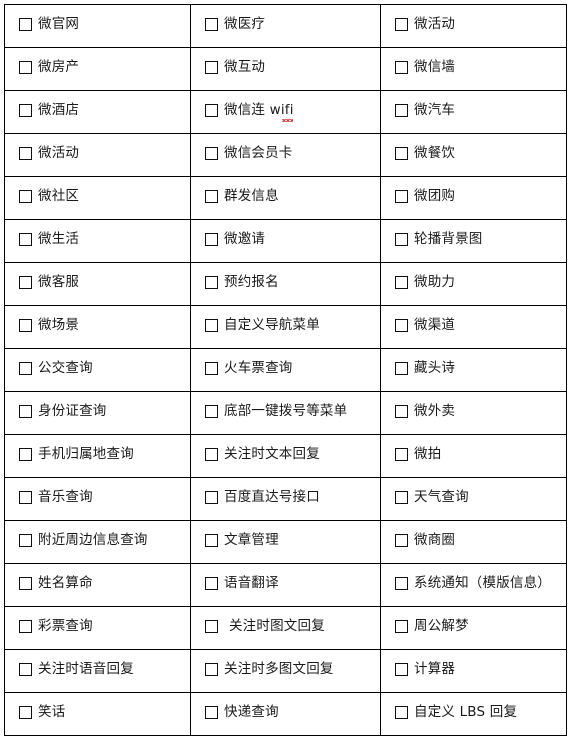 The image size is (571, 736). I want to click on feature-cell: 预约报名, so click(285, 284).